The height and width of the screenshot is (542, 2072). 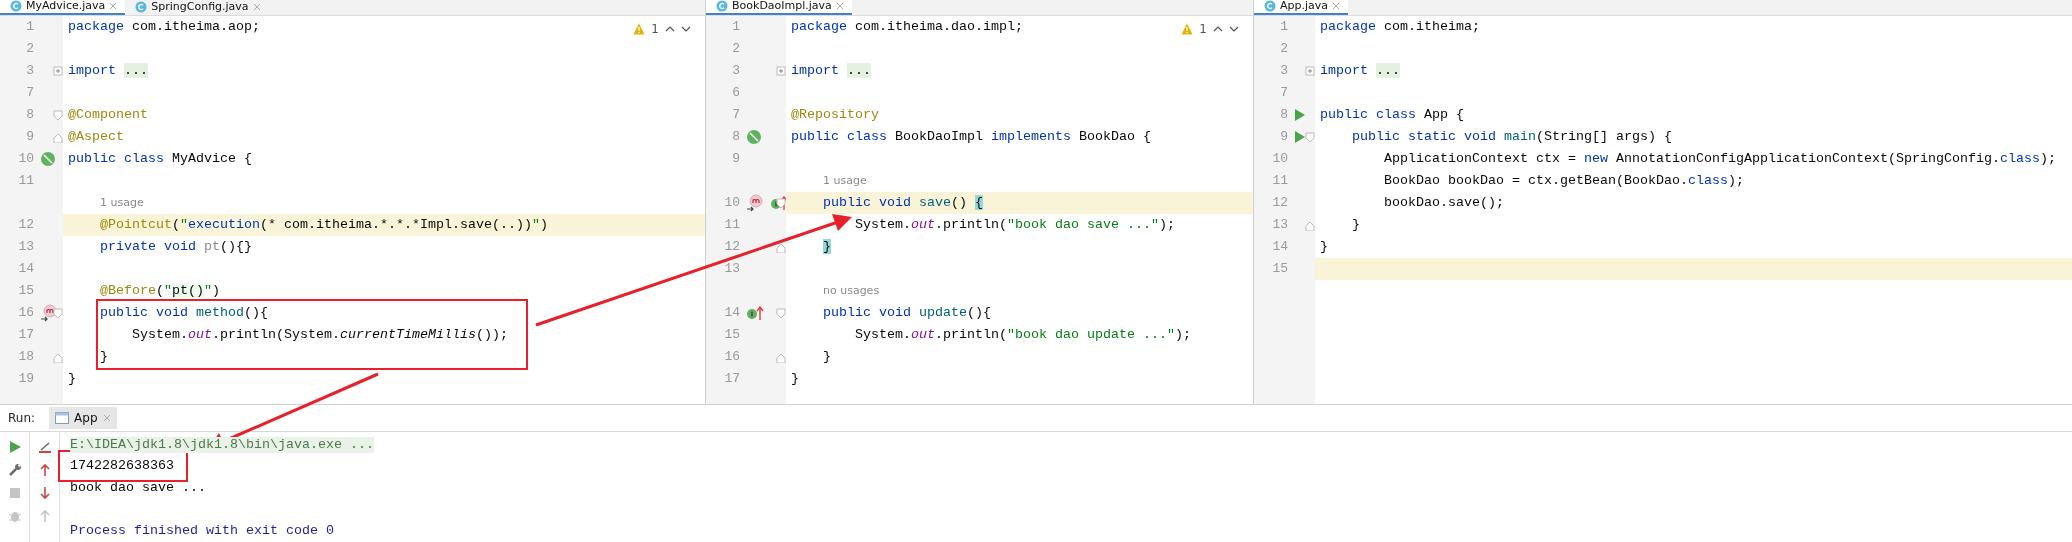 What do you see at coordinates (1719, 159) in the screenshot?
I see `code-line: ApplicationContext ctx = new AnnotationConfigApplicationContext(SpringConfig.class);` at bounding box center [1719, 159].